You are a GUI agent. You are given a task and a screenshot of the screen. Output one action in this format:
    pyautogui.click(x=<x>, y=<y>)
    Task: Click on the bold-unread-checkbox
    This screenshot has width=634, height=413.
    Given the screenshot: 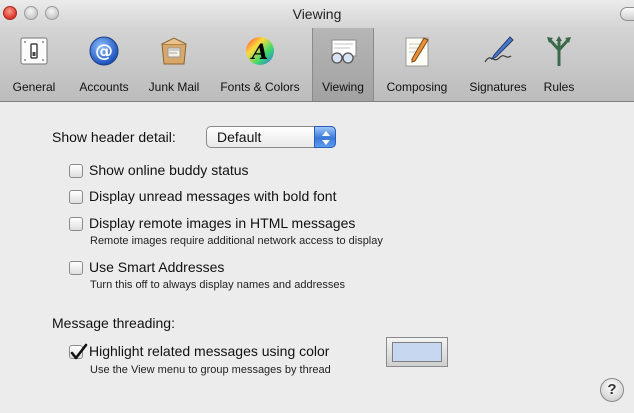 What is the action you would take?
    pyautogui.click(x=76, y=197)
    